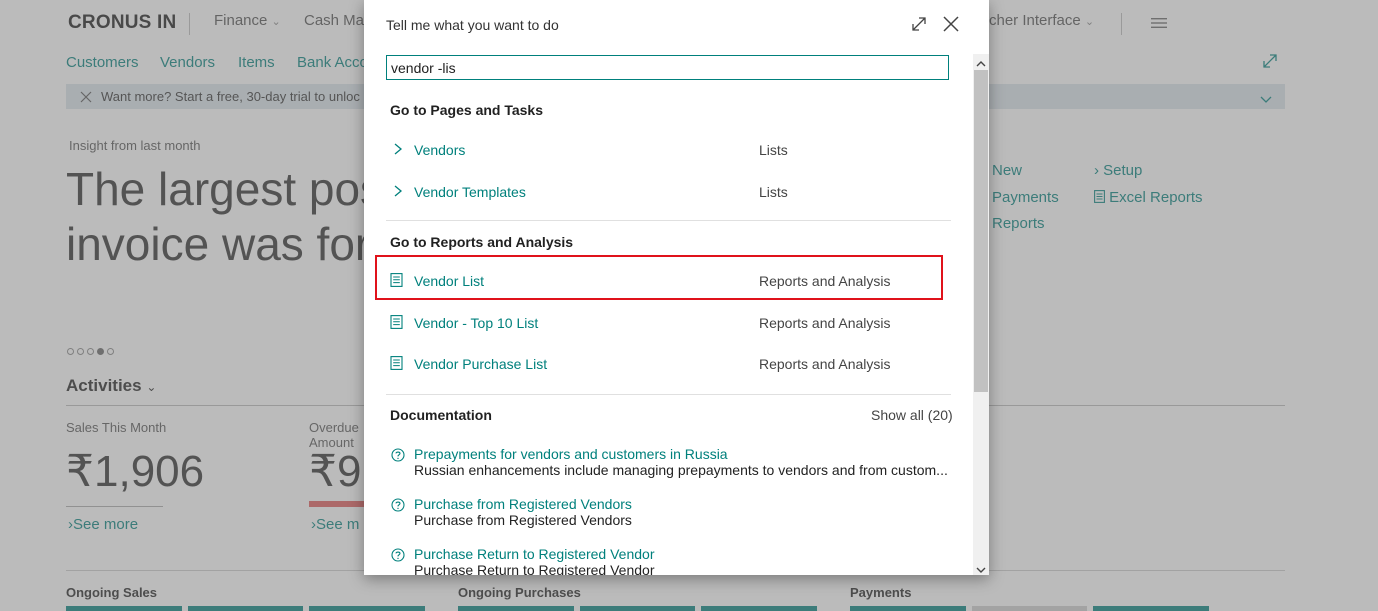 This screenshot has width=1378, height=611. I want to click on close-icon, so click(952, 25).